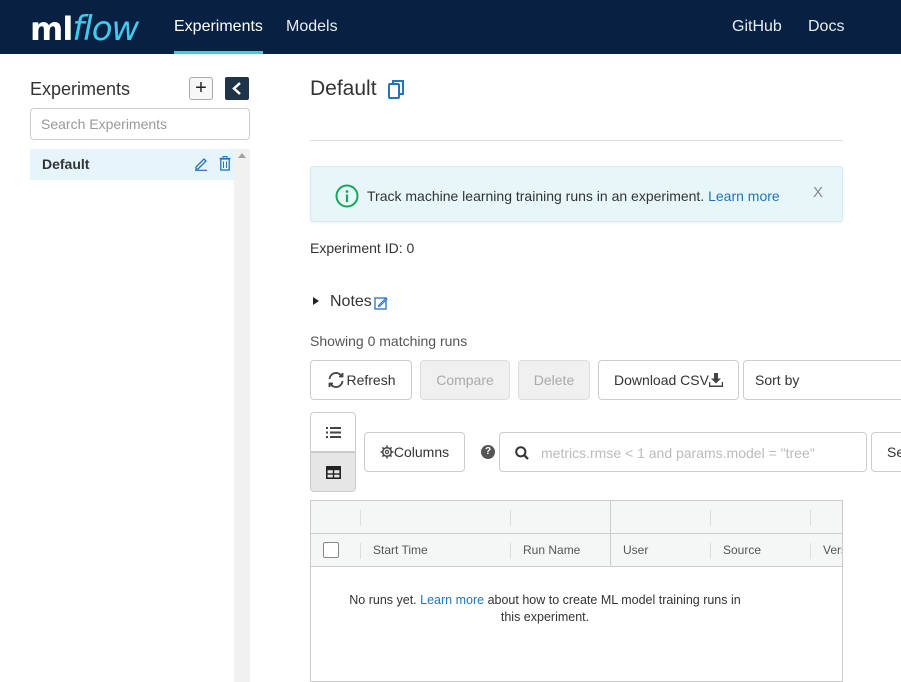 Image resolution: width=901 pixels, height=682 pixels. Describe the element at coordinates (336, 380) in the screenshot. I see `refresh-icon` at that location.